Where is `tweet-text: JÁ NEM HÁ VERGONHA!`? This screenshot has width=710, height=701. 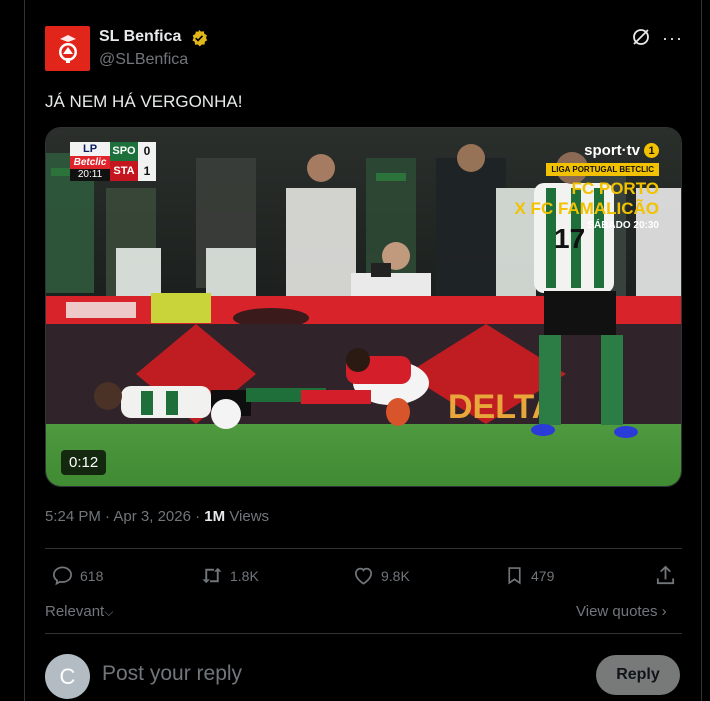
tweet-text: JÁ NEM HÁ VERGONHA! is located at coordinates (144, 101).